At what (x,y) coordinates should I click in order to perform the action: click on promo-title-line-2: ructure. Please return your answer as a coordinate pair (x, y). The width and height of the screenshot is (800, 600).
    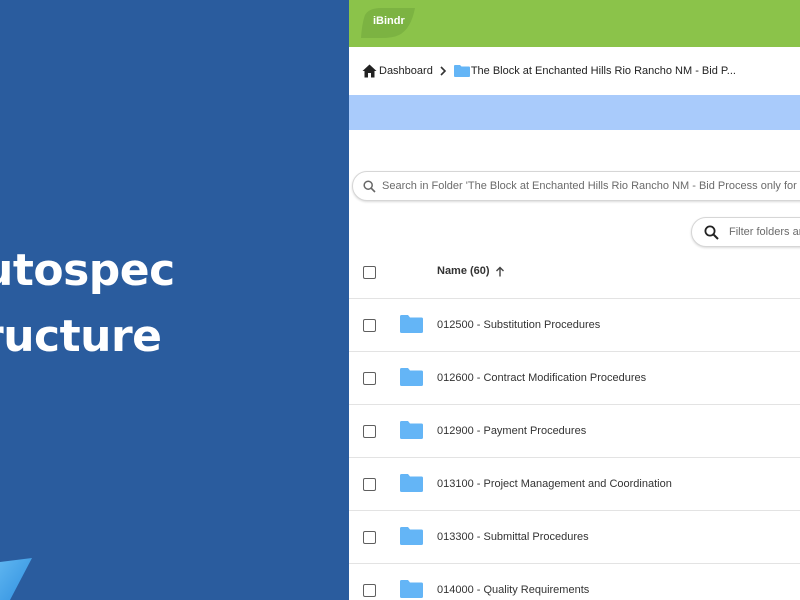
    Looking at the image, I should click on (81, 336).